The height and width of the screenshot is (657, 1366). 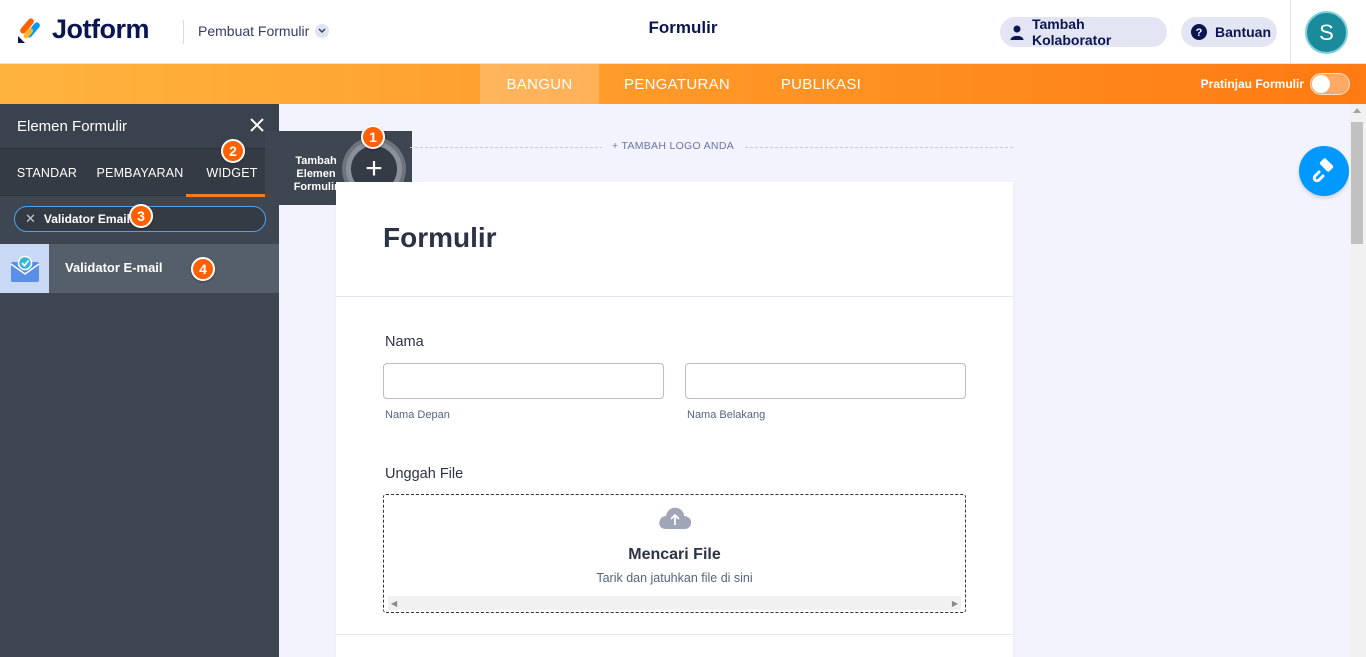 What do you see at coordinates (316, 174) in the screenshot?
I see `add-element-label: Tambah Elemen Formulir` at bounding box center [316, 174].